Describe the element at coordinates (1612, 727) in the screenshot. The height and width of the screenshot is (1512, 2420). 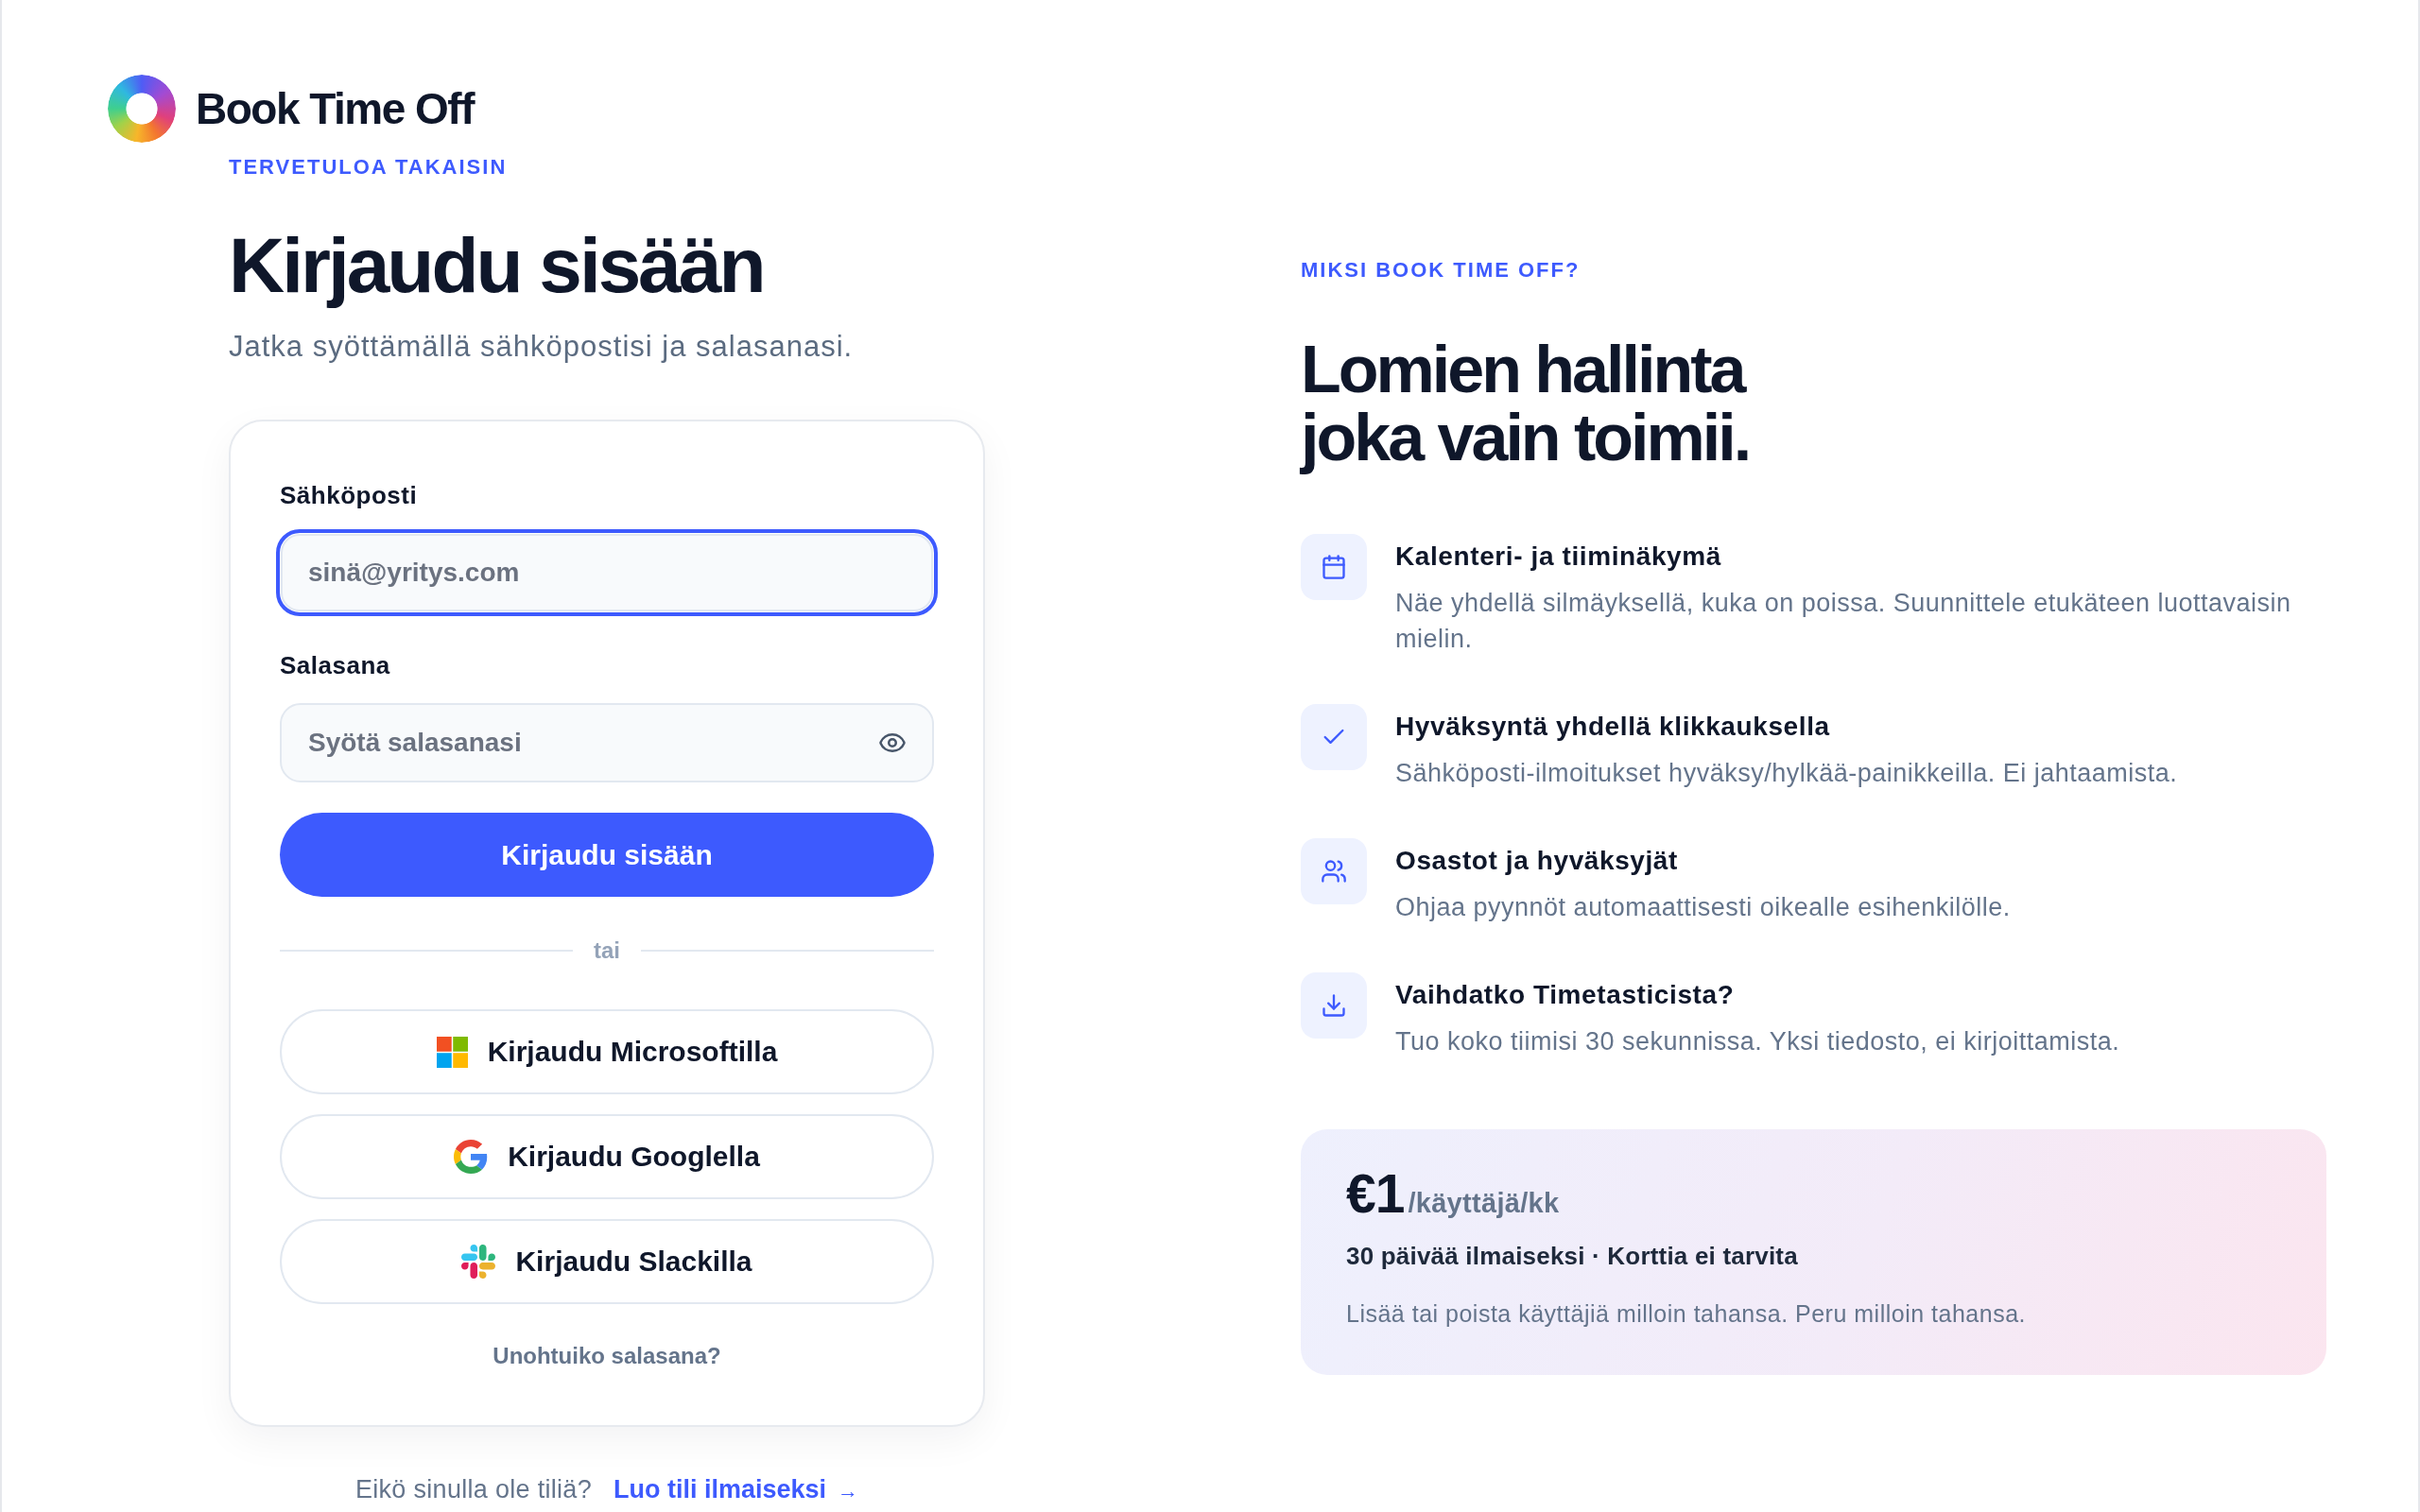
I see `feature-title: Hyväksyntä yhdellä klikkauksella` at that location.